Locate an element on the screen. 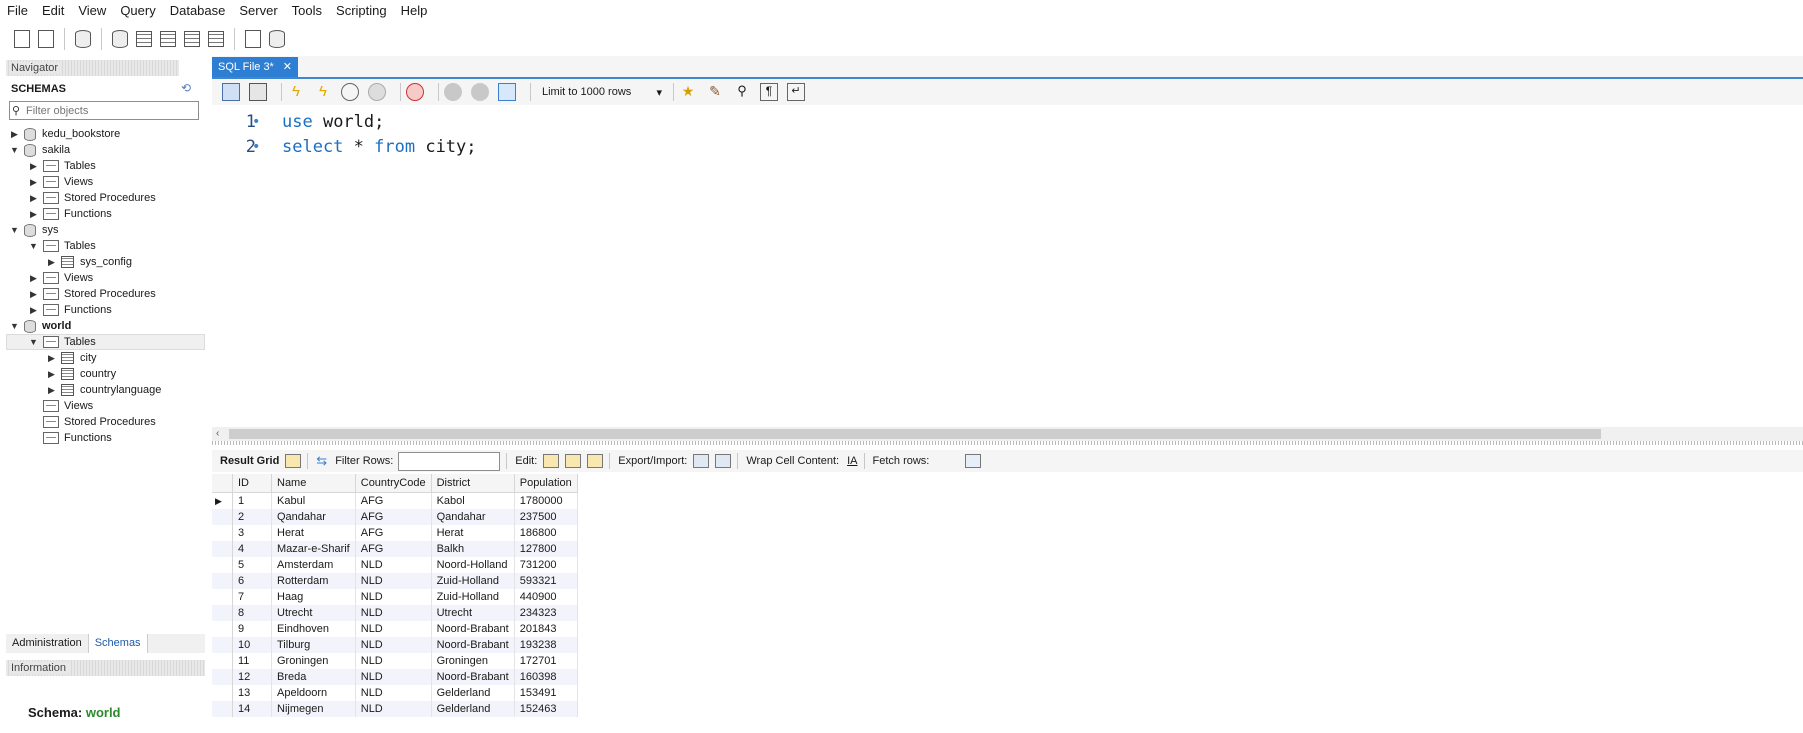 This screenshot has height=733, width=1803. cell-id: 13 is located at coordinates (252, 693).